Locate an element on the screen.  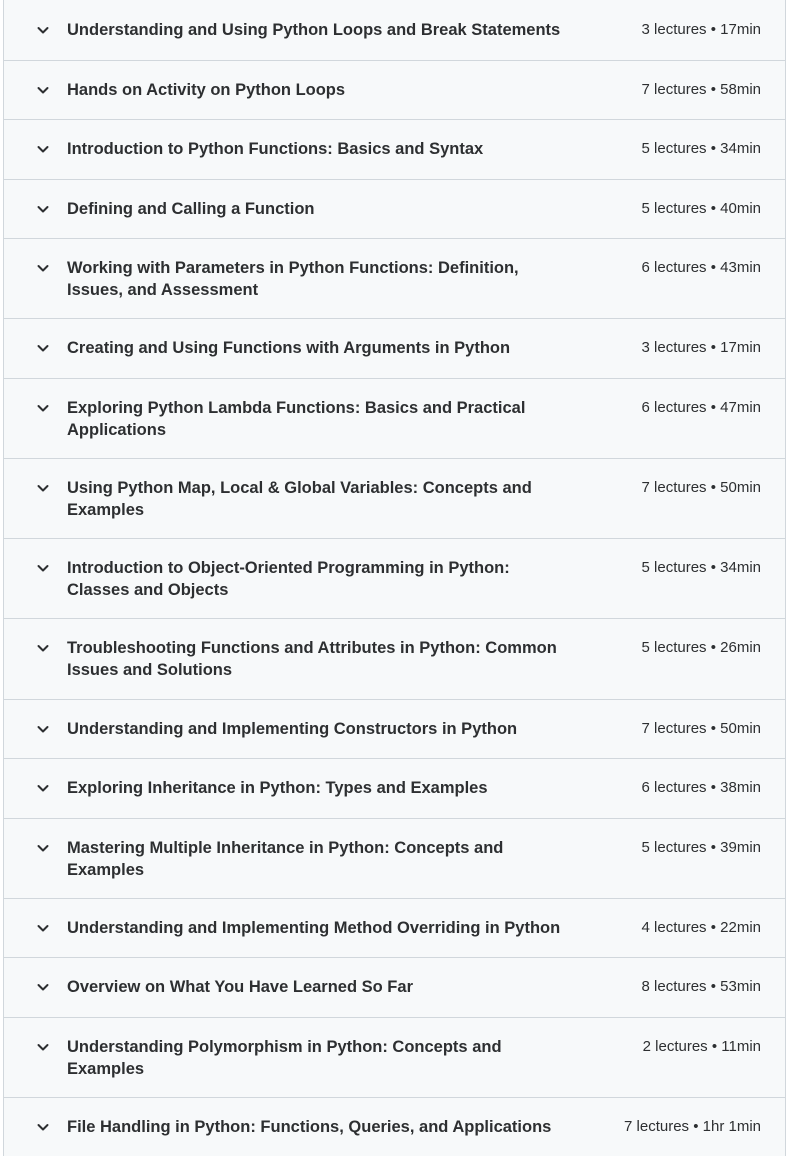
section-title: Defining and Calling a Function is located at coordinates (191, 209).